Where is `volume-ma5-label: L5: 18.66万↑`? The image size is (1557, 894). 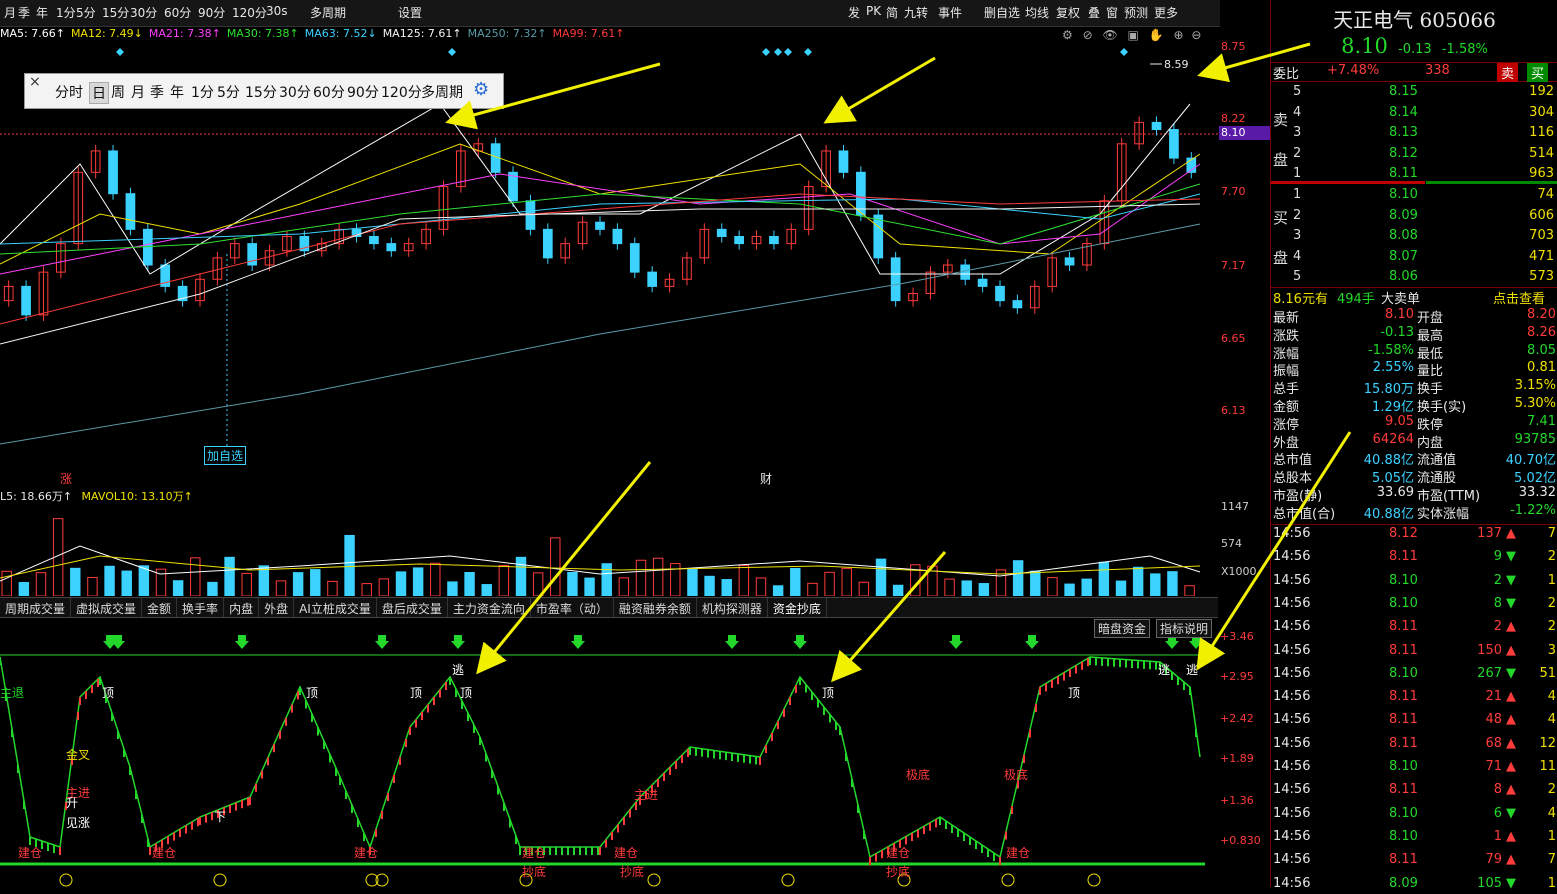
volume-ma5-label: L5: 18.66万↑ is located at coordinates (36, 496).